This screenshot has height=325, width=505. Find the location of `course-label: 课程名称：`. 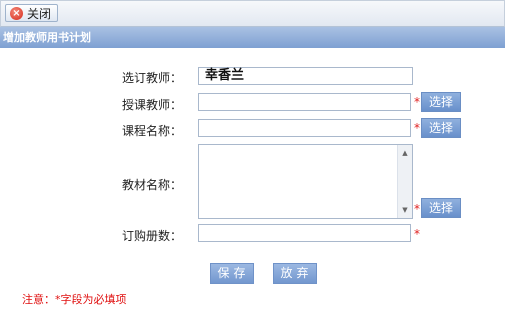

course-label: 课程名称： is located at coordinates (151, 131).